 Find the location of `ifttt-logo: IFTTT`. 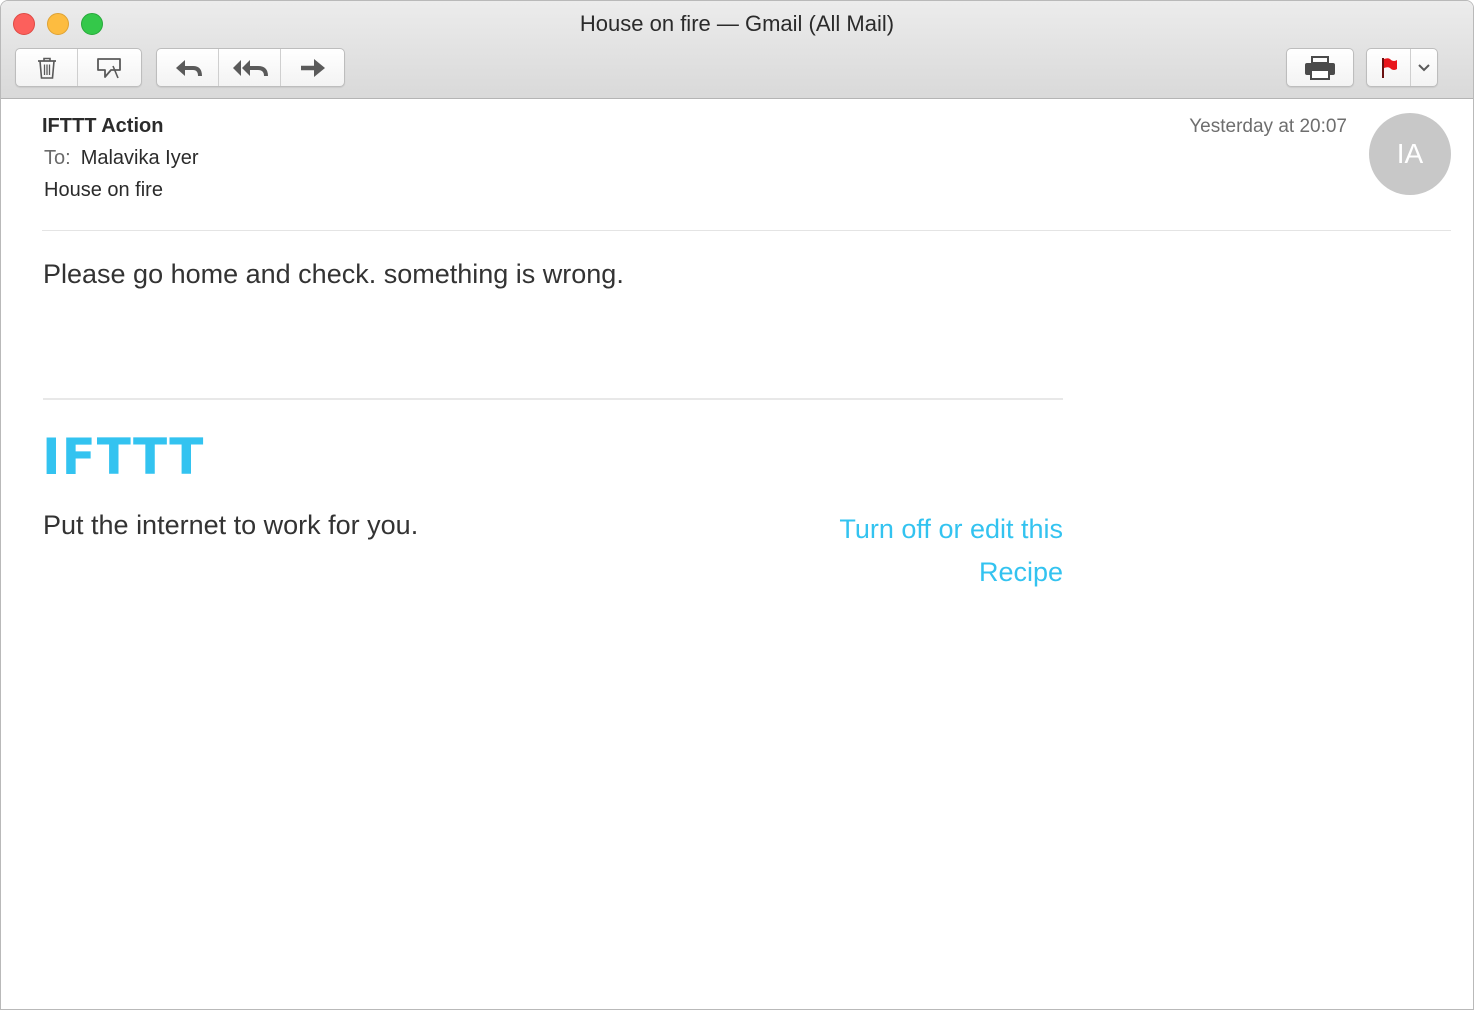

ifttt-logo: IFTTT is located at coordinates (123, 457).